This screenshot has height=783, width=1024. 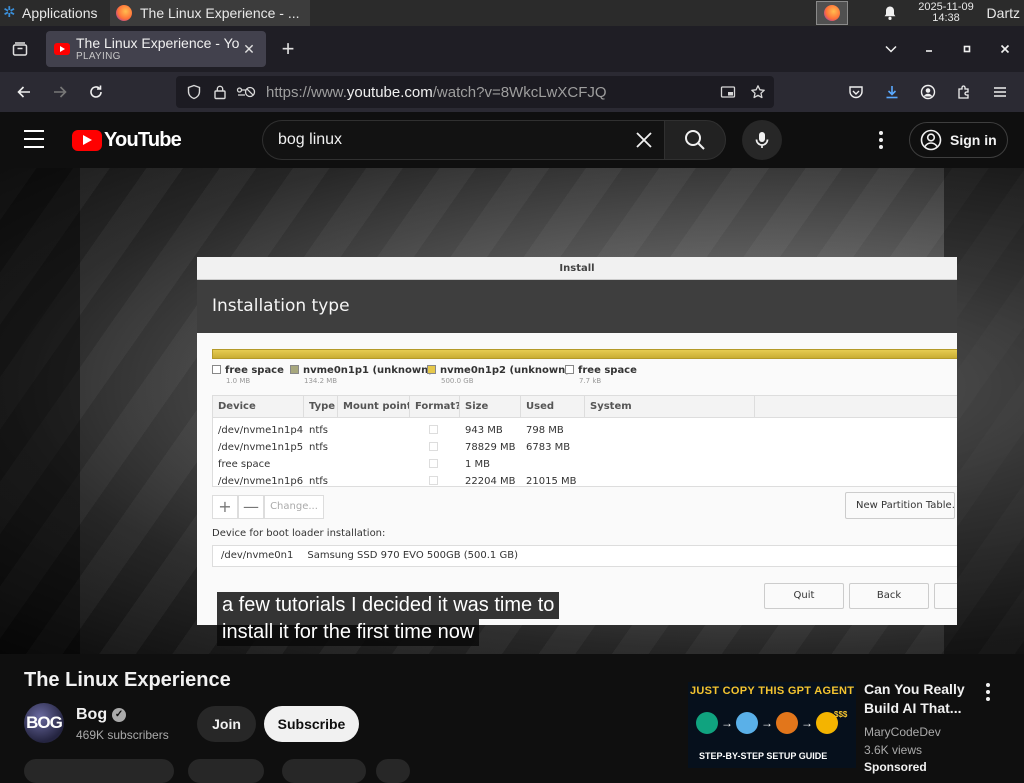 I want to click on installer-title: Install, so click(x=577, y=268).